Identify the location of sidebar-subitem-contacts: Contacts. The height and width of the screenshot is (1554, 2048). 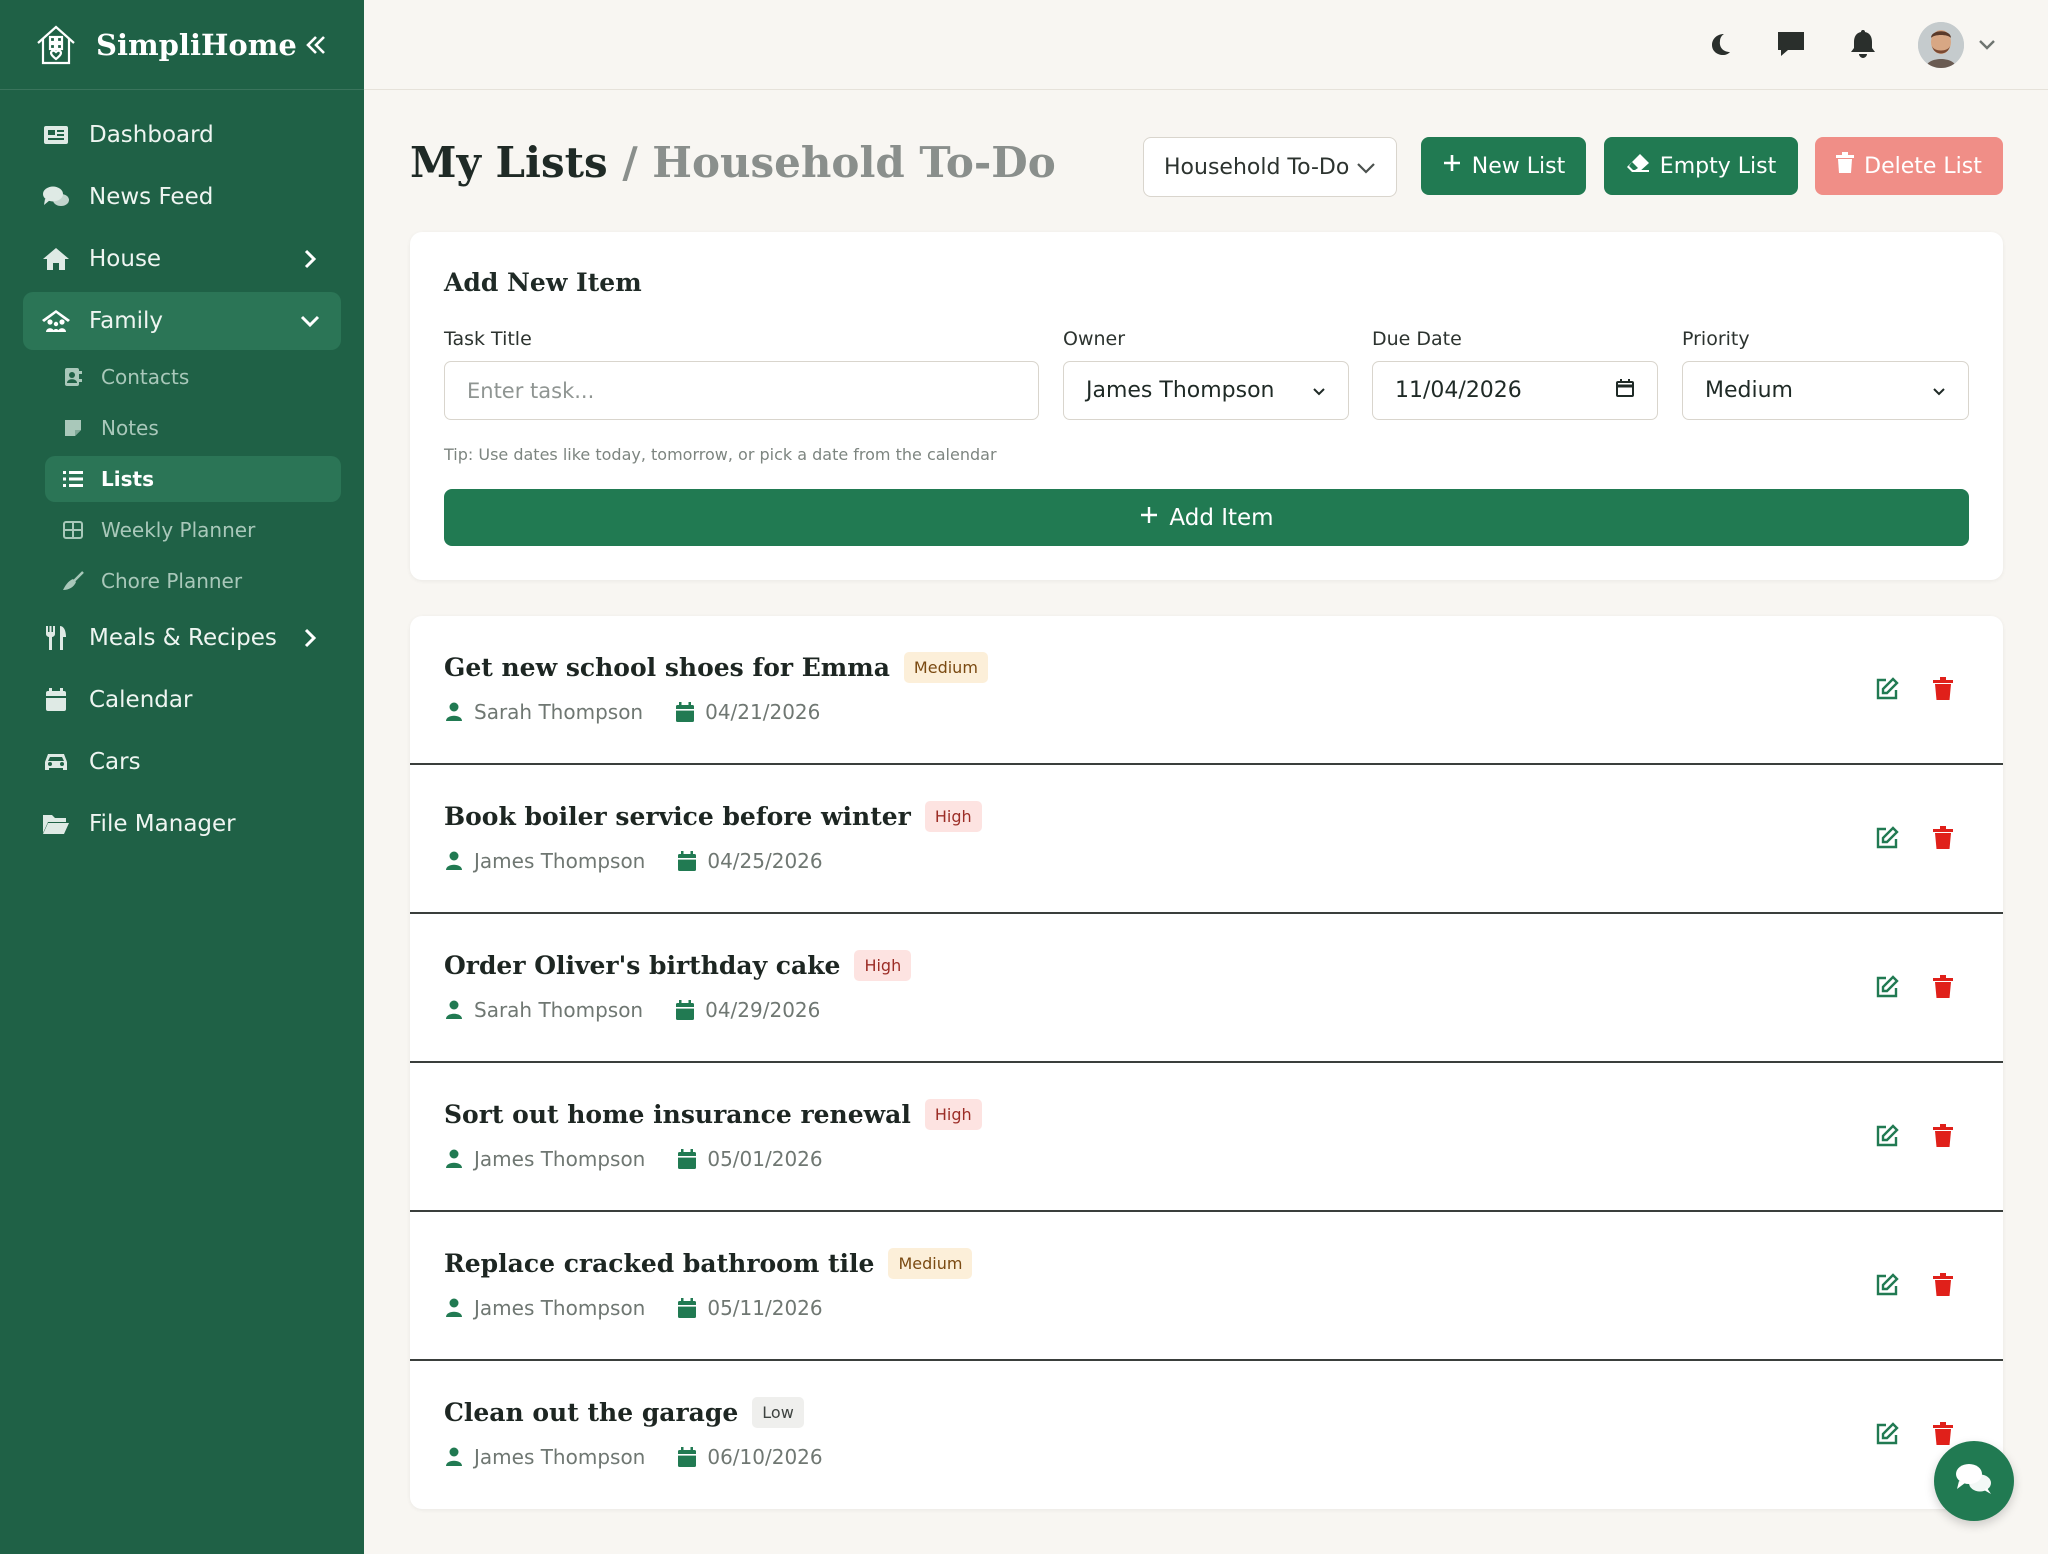
(193, 377).